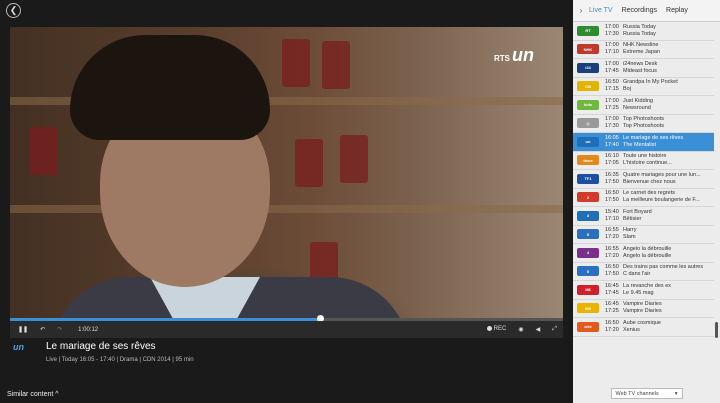 This screenshot has height=403, width=720. Describe the element at coordinates (632, 218) in the screenshot. I see `next-show: Bêtisier` at that location.